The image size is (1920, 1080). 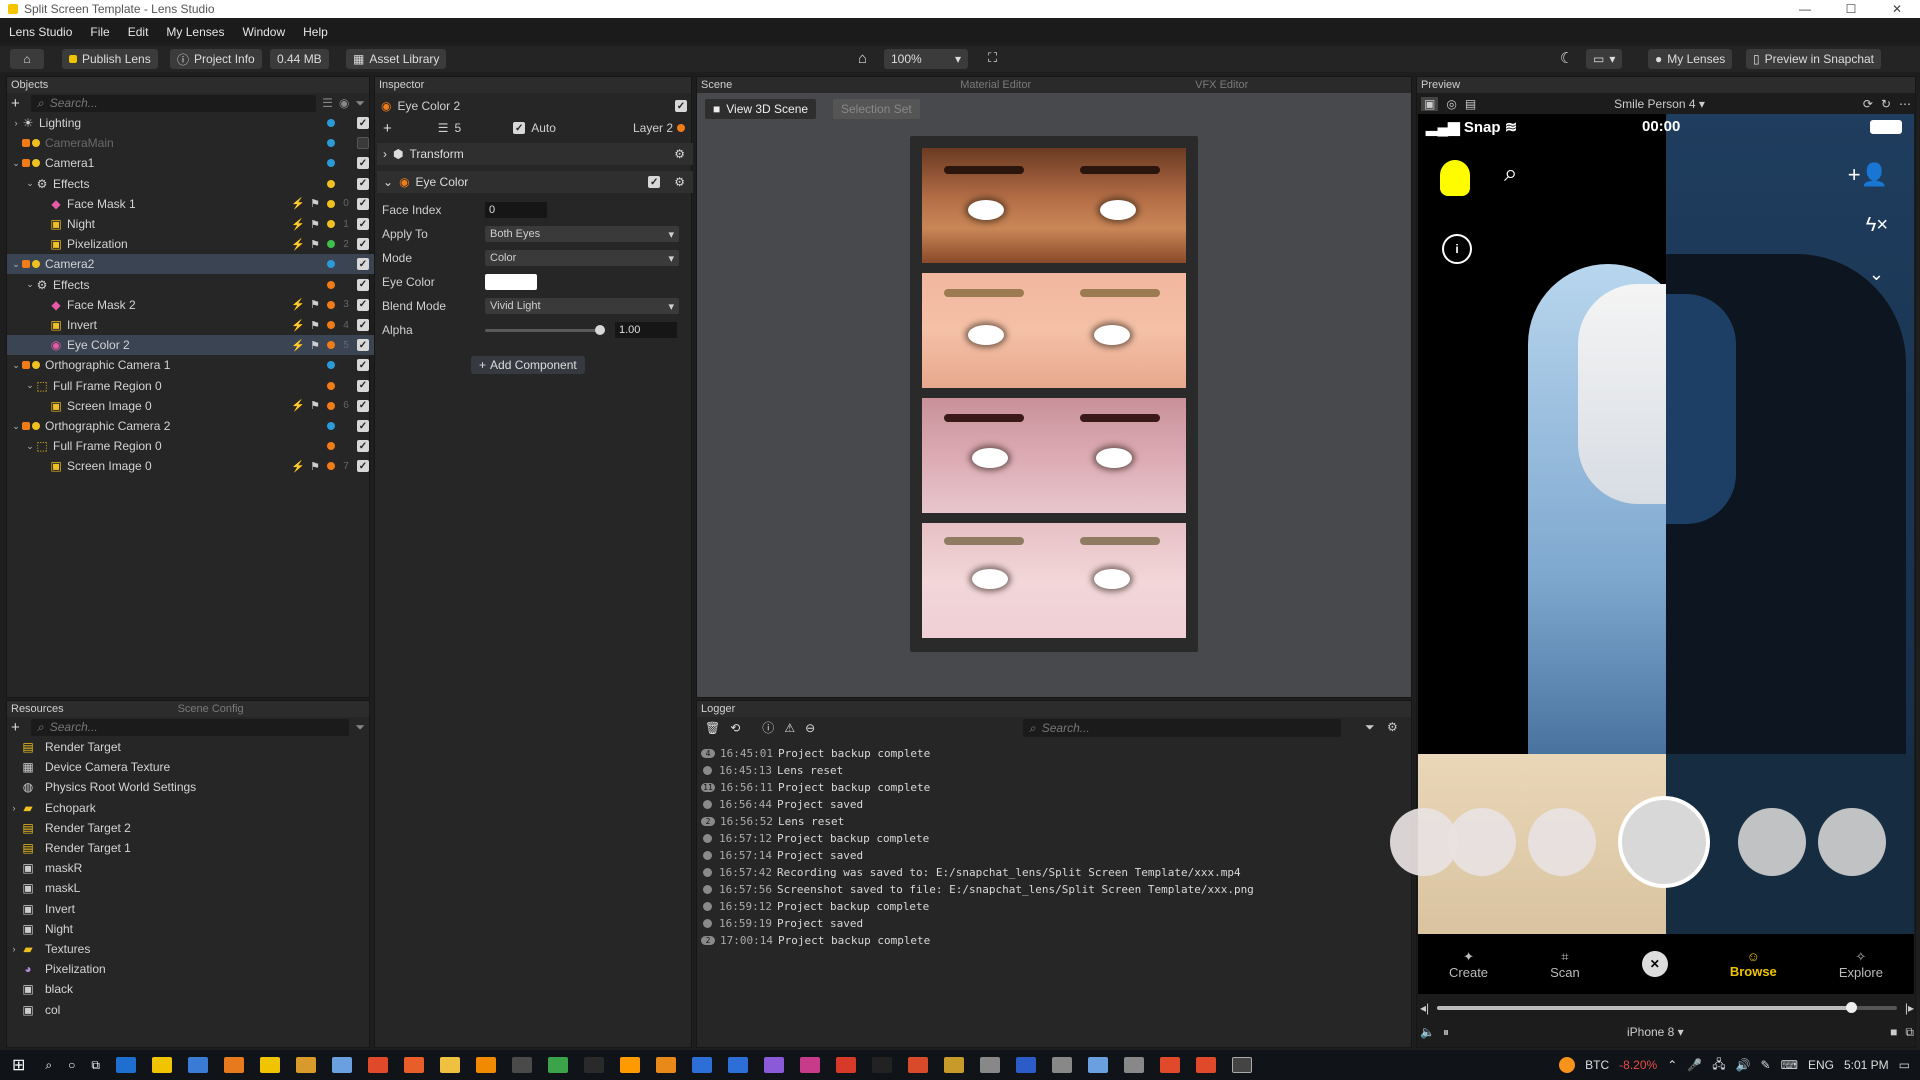 I want to click on store-icon, so click(x=161, y=1065).